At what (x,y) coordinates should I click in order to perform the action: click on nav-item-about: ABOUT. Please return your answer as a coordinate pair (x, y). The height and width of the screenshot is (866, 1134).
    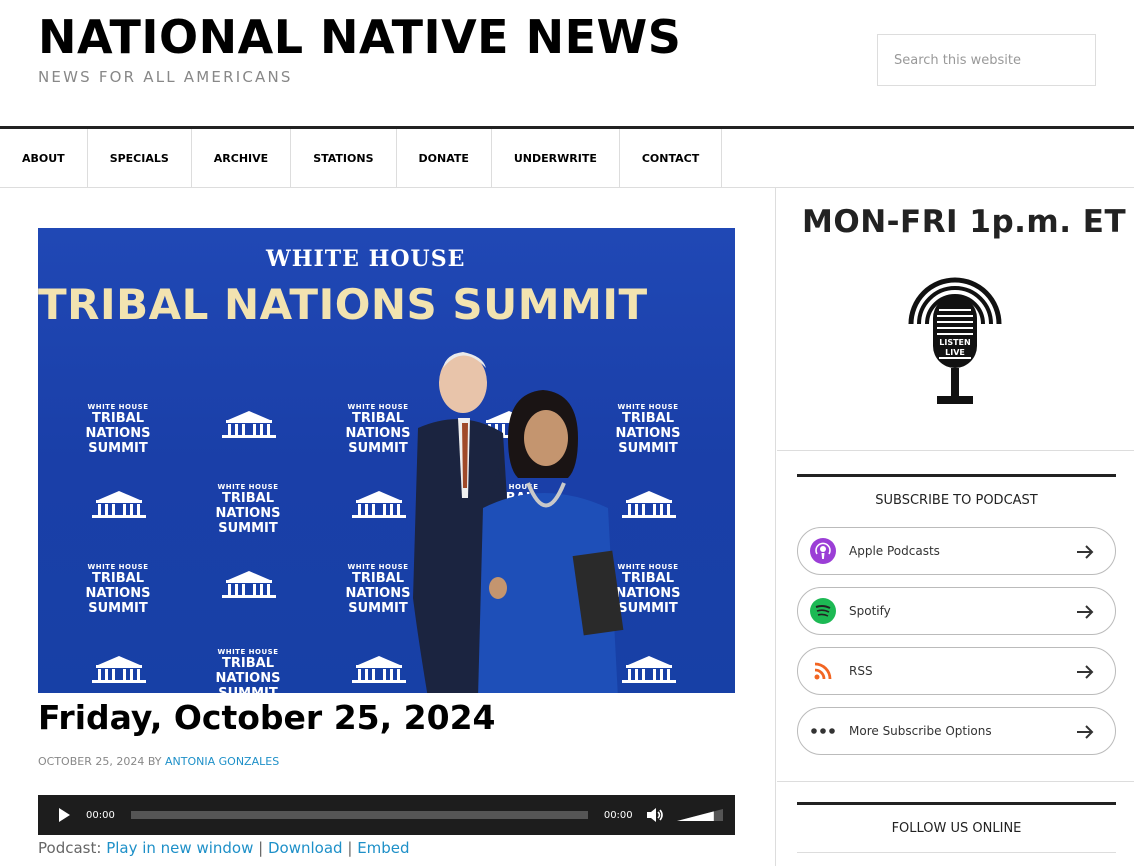
    Looking at the image, I should click on (44, 158).